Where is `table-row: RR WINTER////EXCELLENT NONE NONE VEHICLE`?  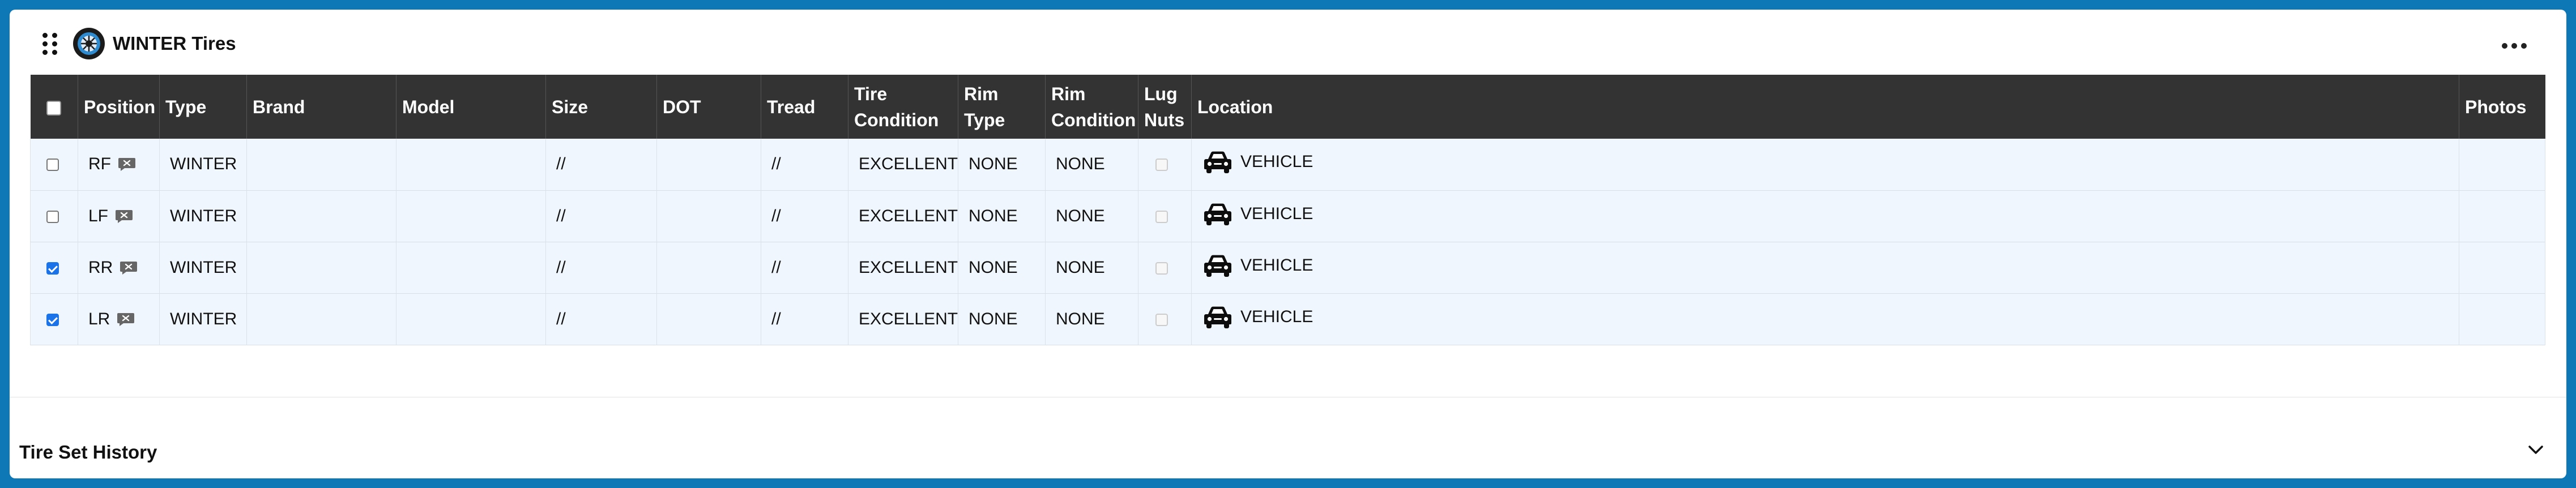
table-row: RR WINTER////EXCELLENT NONE NONE VEHICLE is located at coordinates (1287, 267).